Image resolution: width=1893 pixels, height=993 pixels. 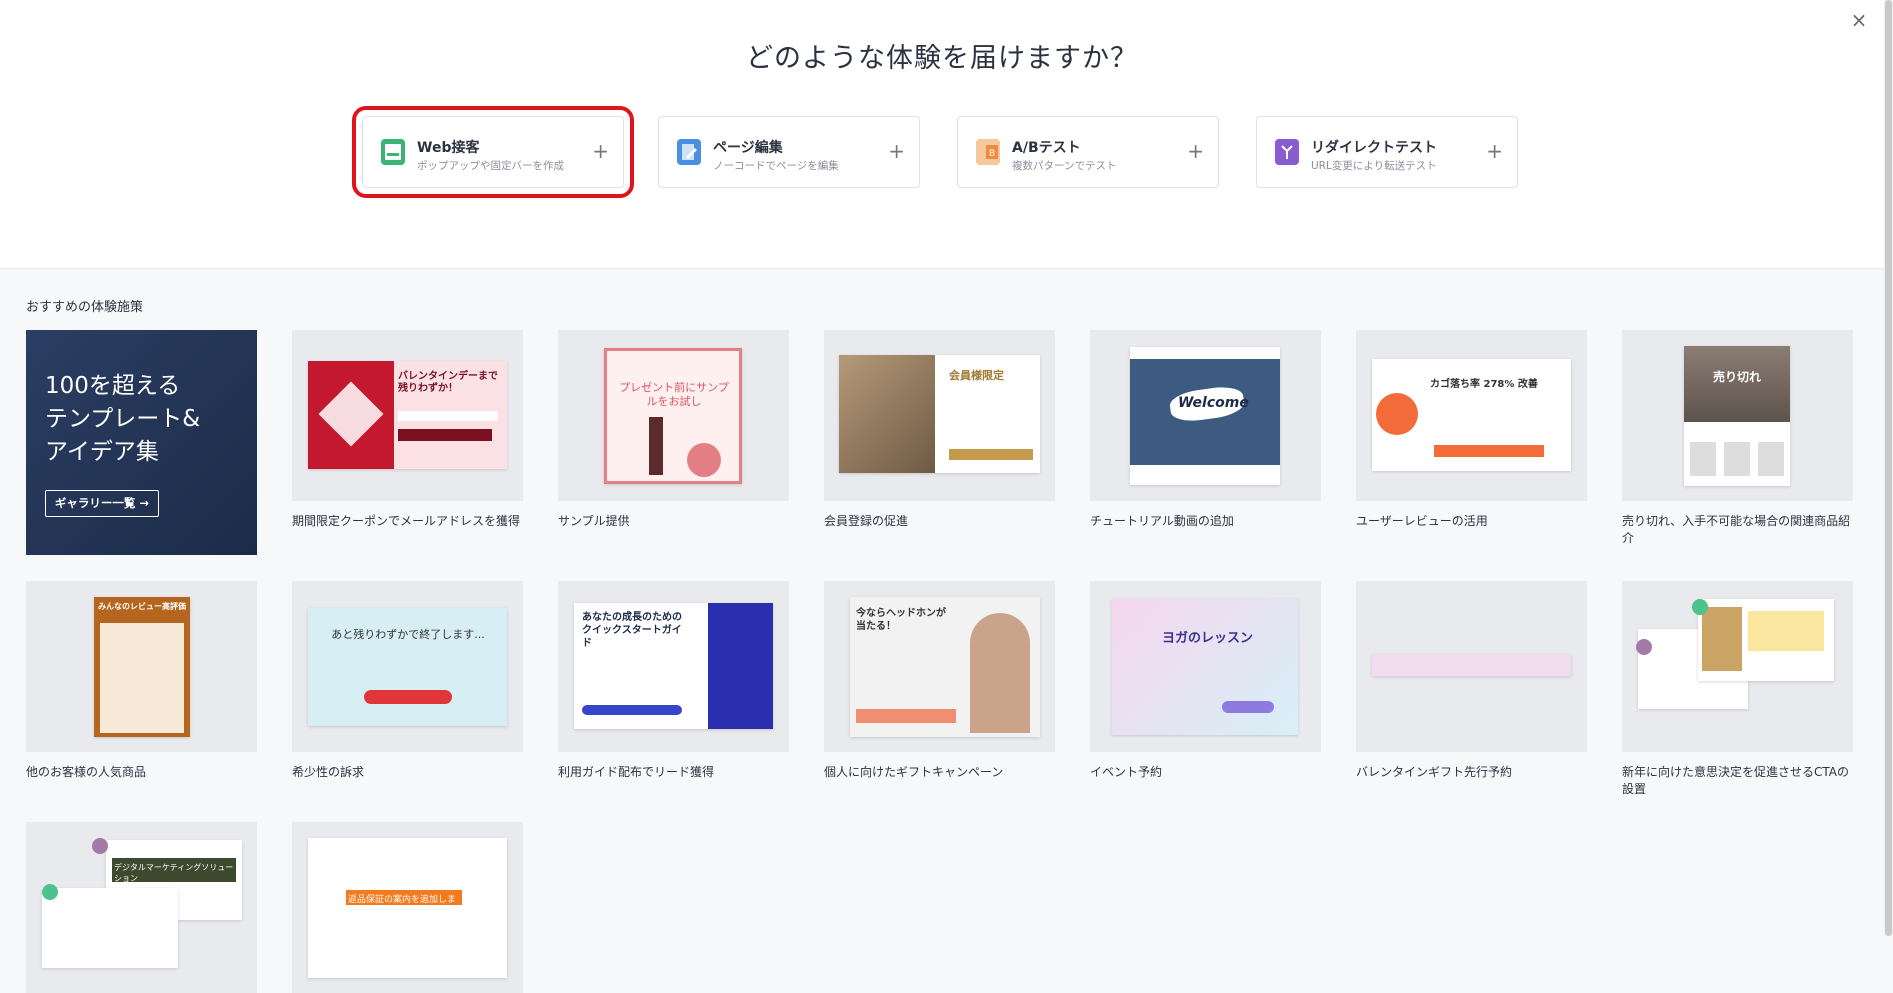 I want to click on section-title: おすすめの体験施策, so click(x=85, y=307).